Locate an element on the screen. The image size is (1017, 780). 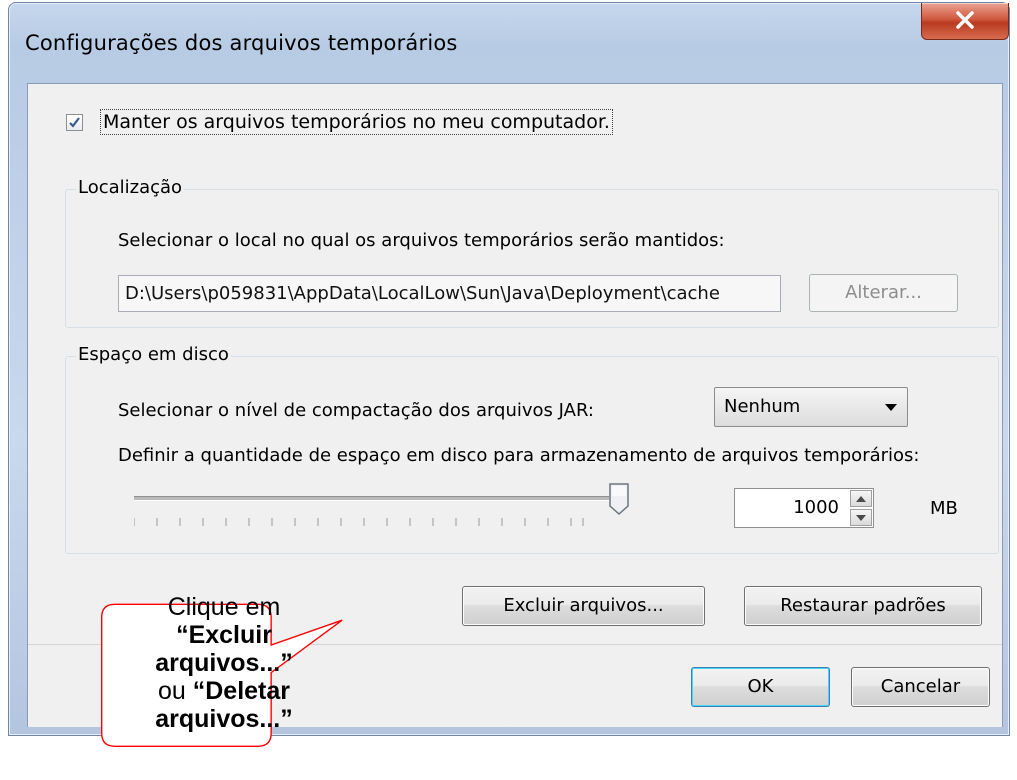
disk-space-spinner is located at coordinates (861, 508).